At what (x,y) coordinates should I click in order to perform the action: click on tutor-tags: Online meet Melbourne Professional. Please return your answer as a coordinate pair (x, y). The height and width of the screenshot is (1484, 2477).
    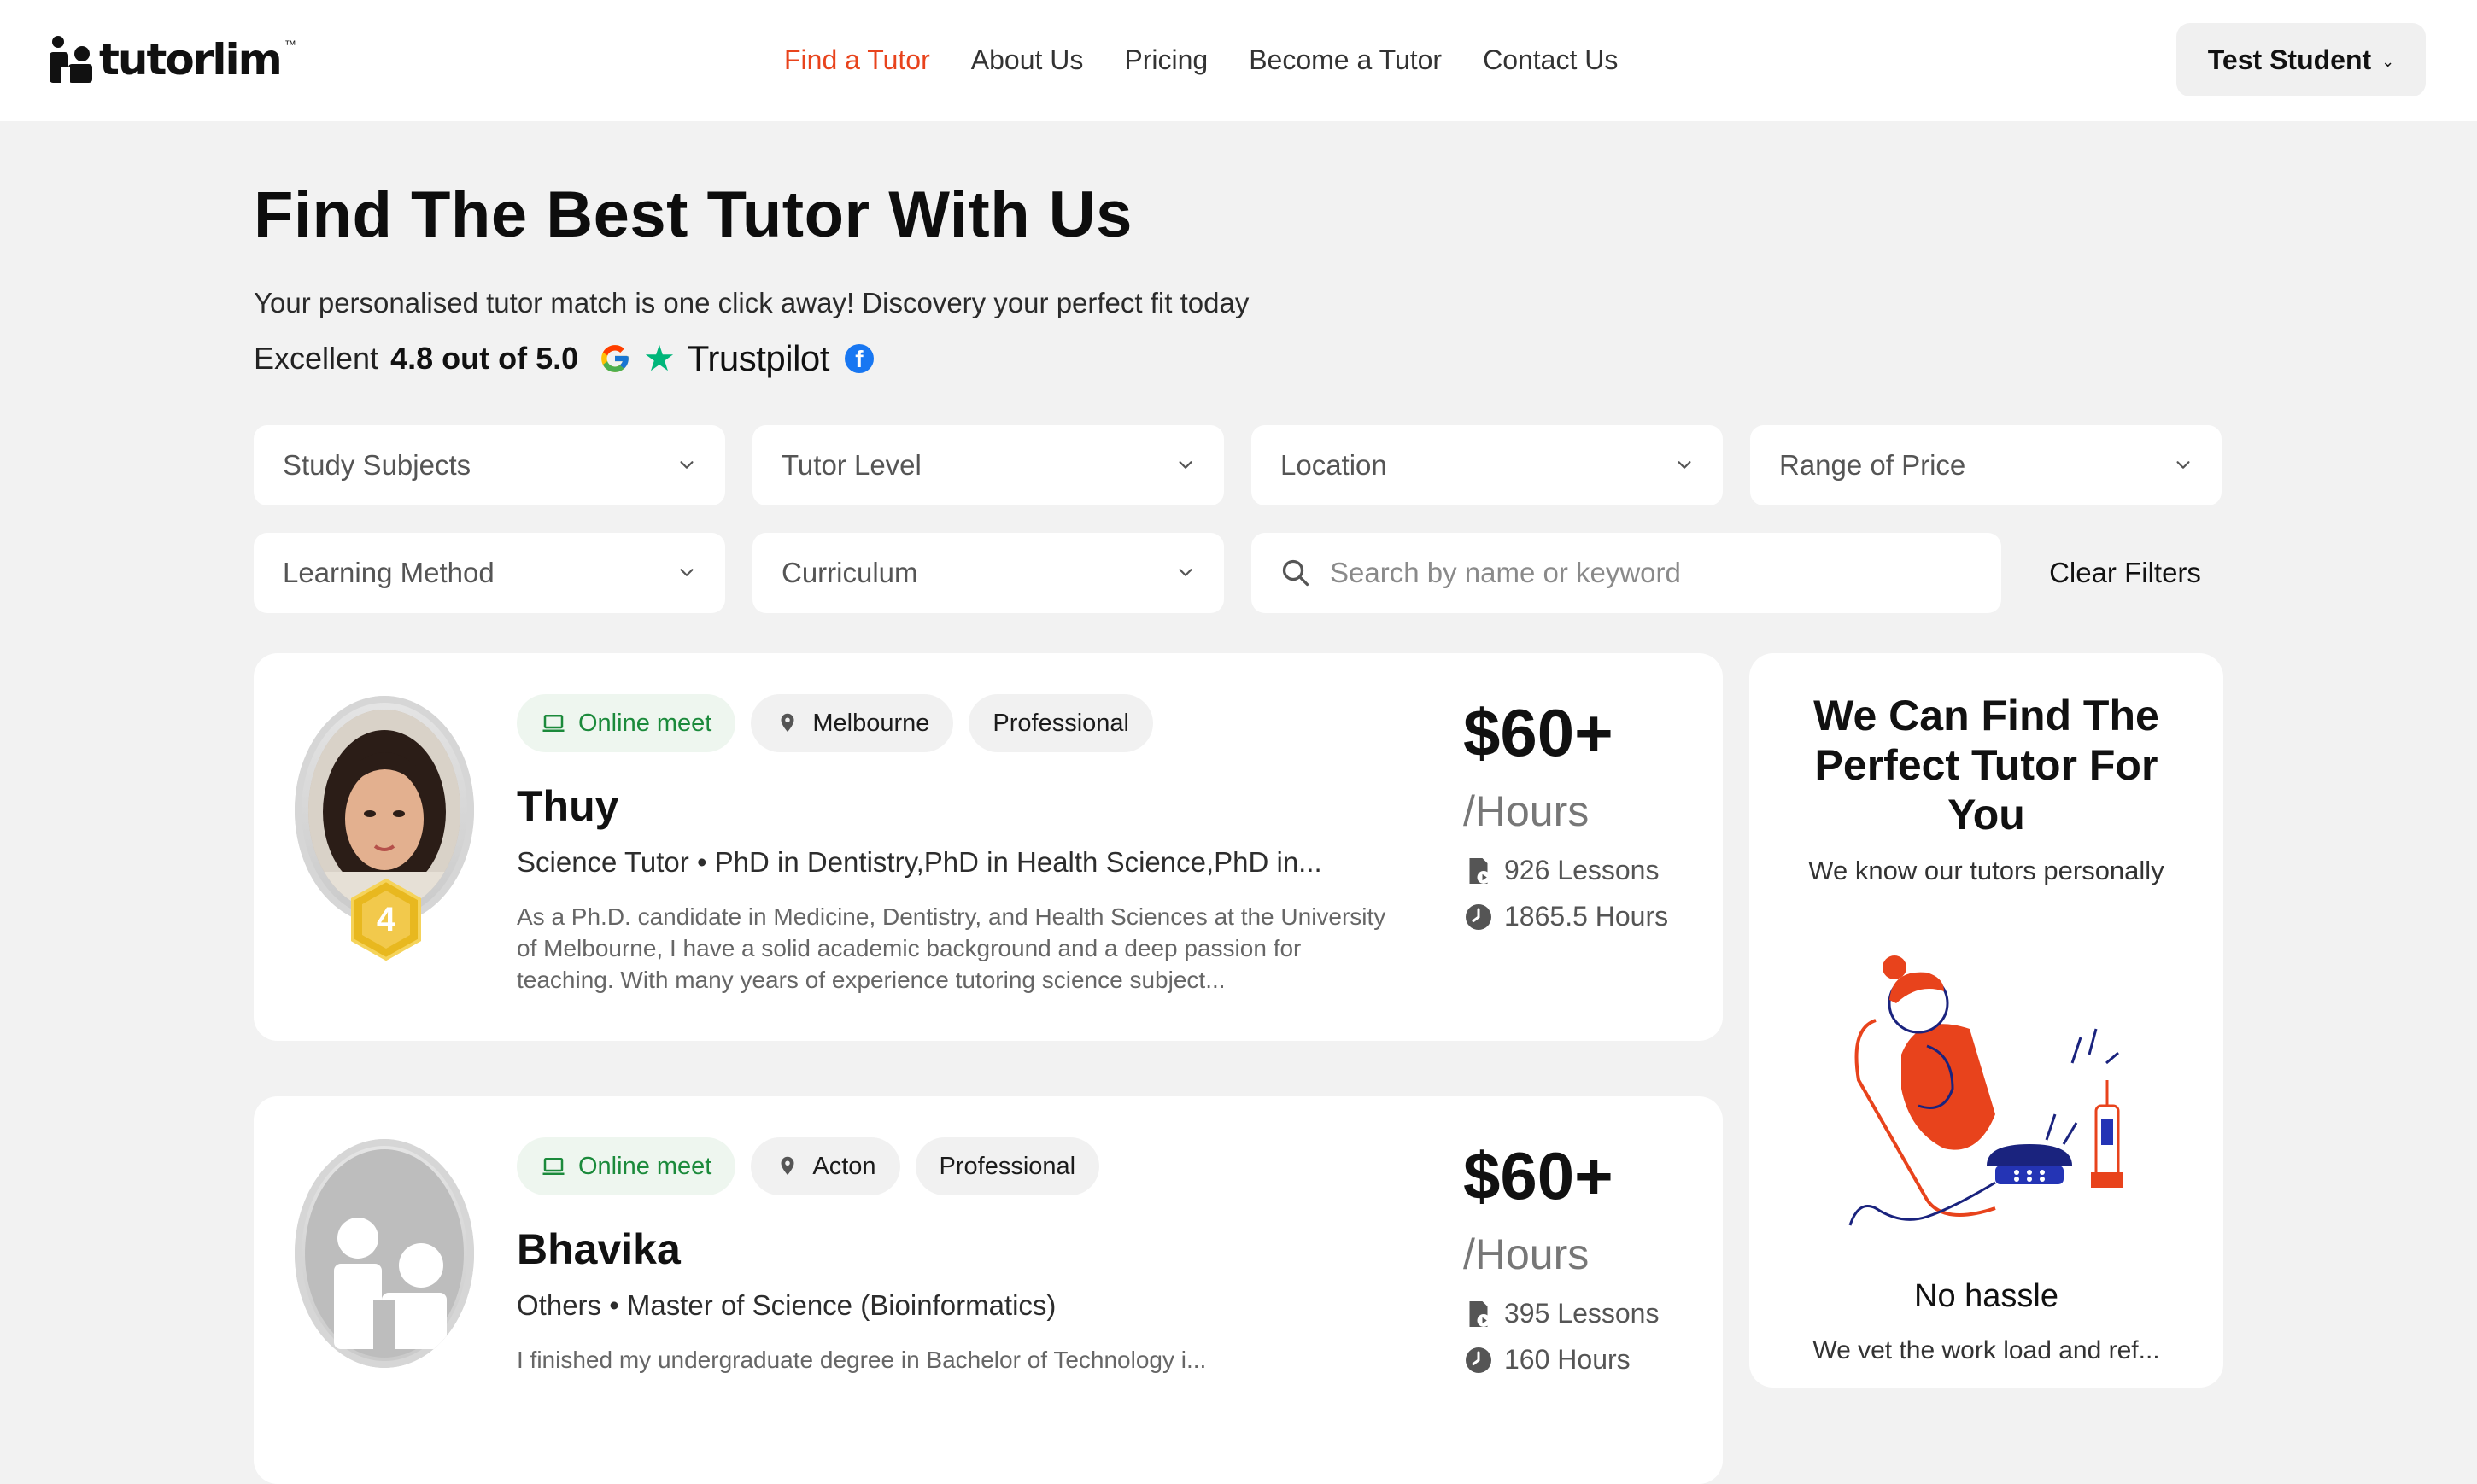
    Looking at the image, I should click on (835, 723).